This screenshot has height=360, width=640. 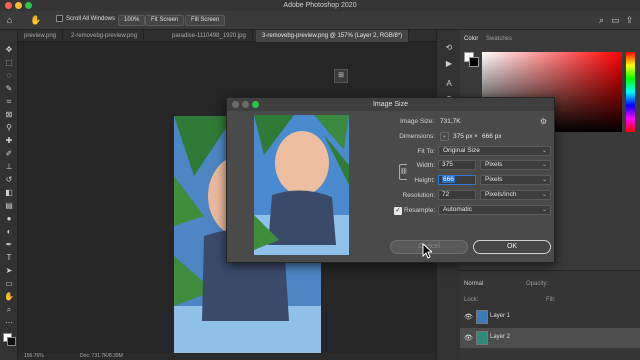 I want to click on tab-color: Color, so click(x=471, y=39).